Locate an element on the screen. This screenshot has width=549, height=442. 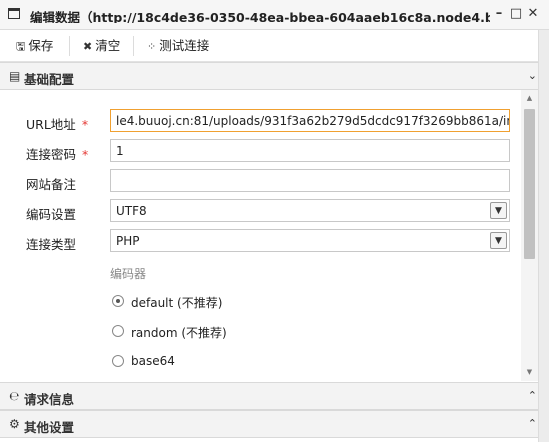
panel-request-header: ℮ 请求信息 ⌃ is located at coordinates (274, 396).